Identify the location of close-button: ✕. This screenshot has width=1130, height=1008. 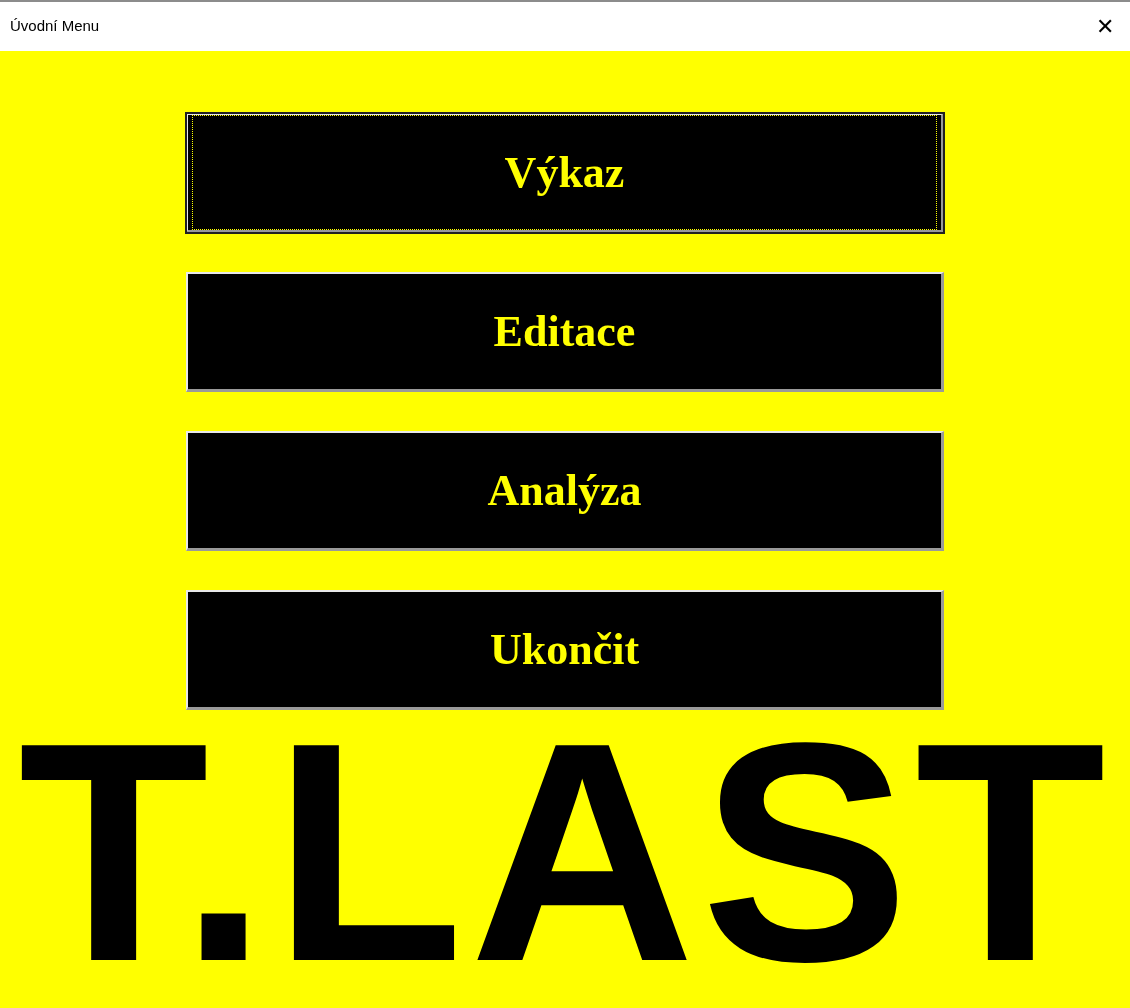
(1105, 26).